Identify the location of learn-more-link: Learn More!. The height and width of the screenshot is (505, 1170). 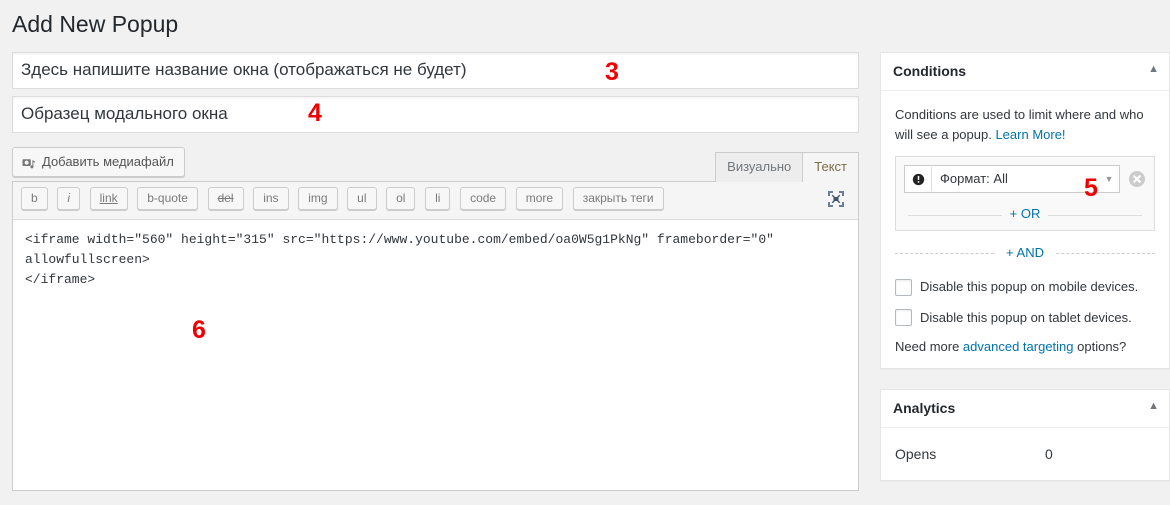
(1030, 134).